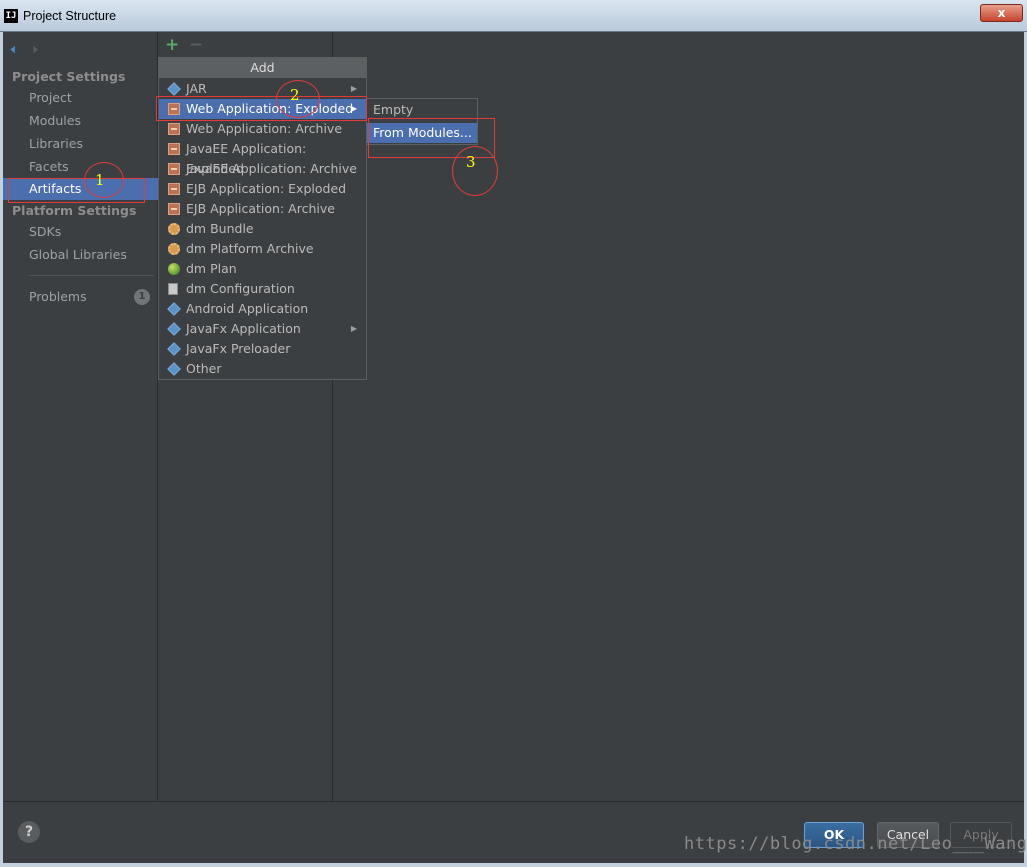 This screenshot has height=867, width=1027. I want to click on window-title: Project Structure, so click(70, 16).